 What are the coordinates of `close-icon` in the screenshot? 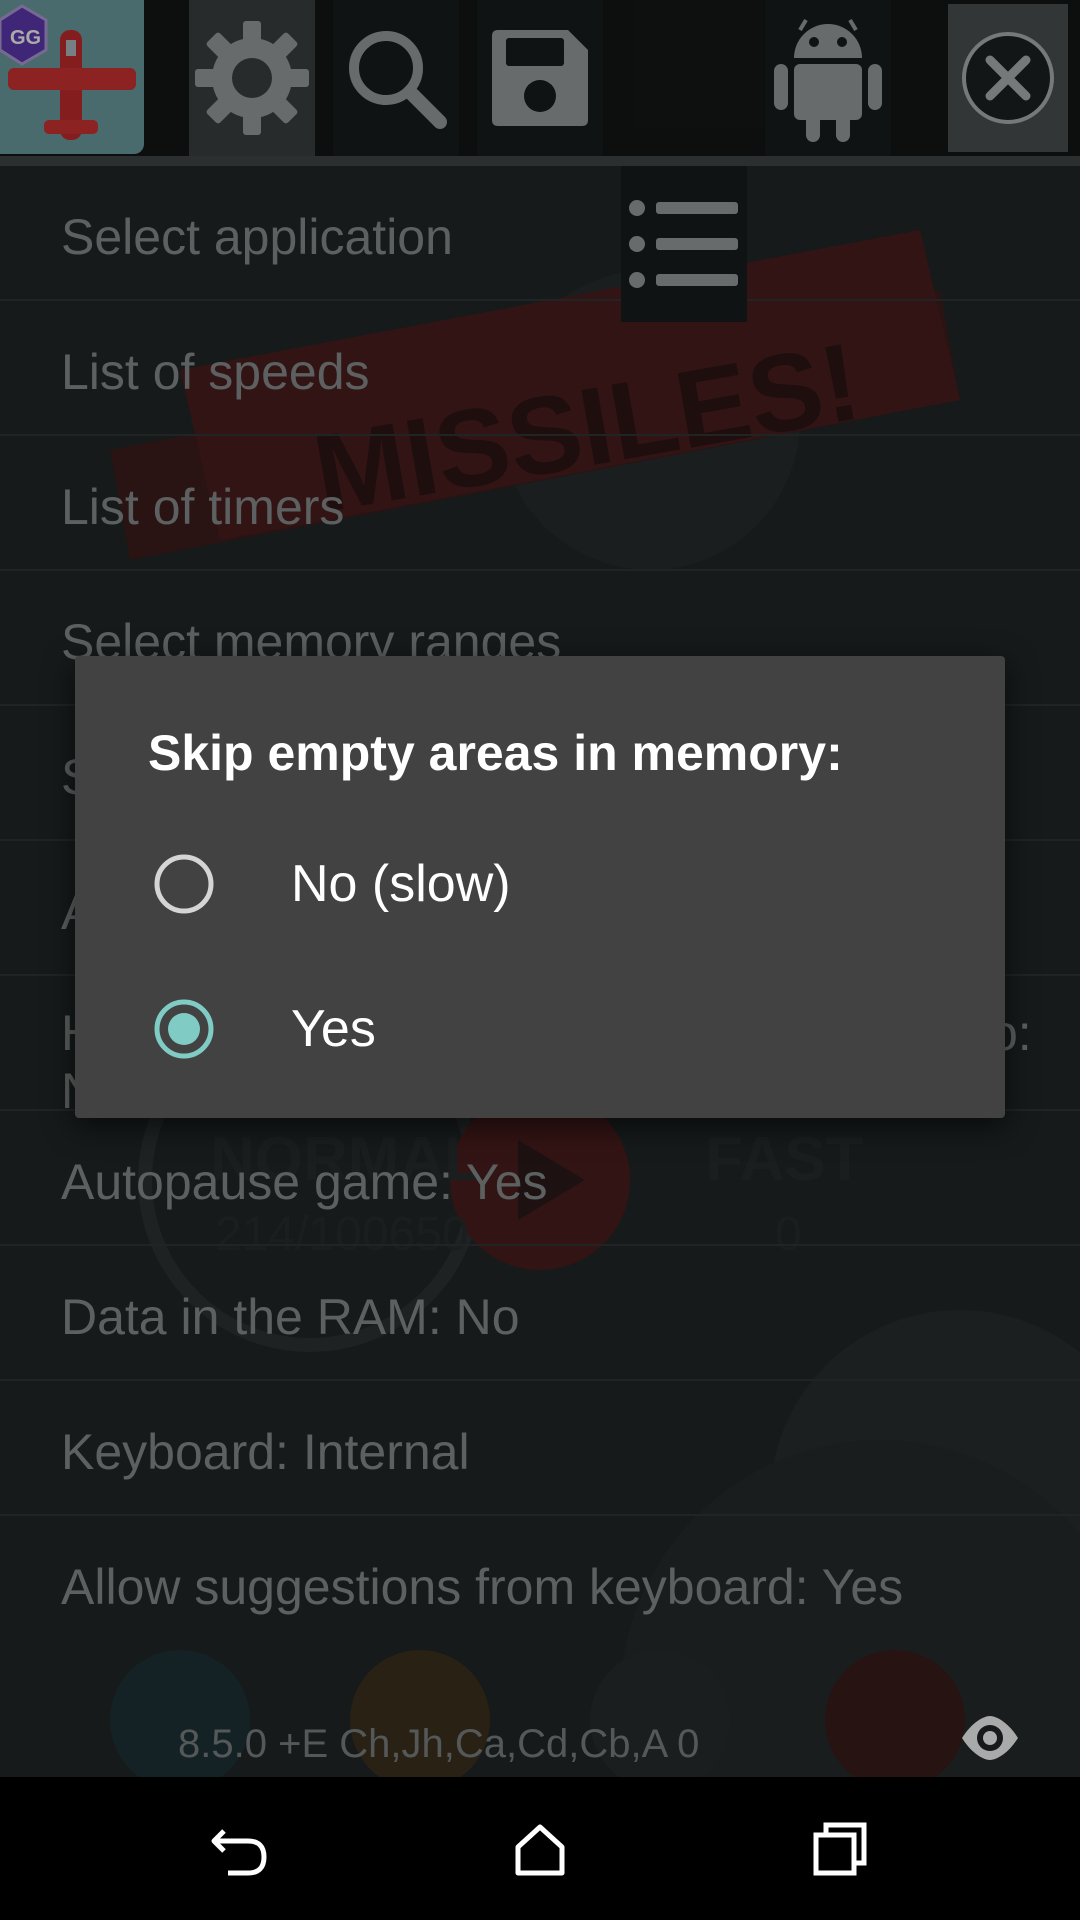 It's located at (1008, 78).